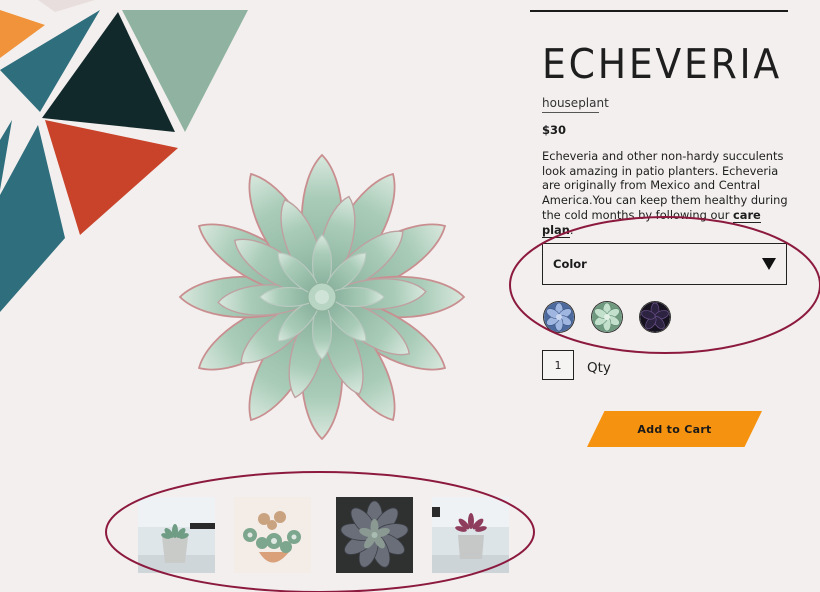 The image size is (820, 592). I want to click on succulent-dark-icon, so click(655, 317).